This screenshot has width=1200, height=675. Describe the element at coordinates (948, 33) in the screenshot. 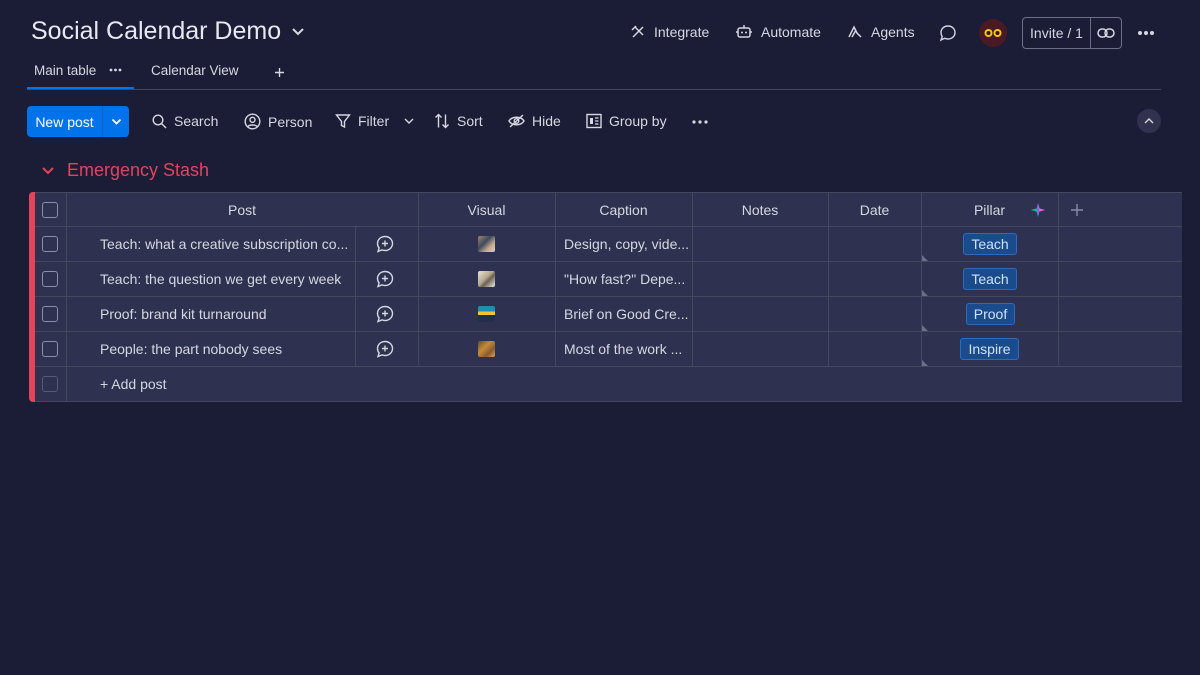

I see `updates-chat-icon` at that location.